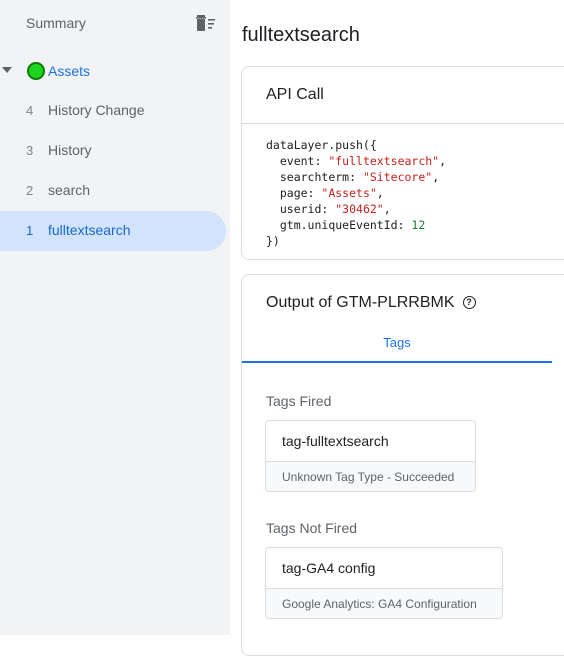 The width and height of the screenshot is (564, 656). What do you see at coordinates (30, 150) in the screenshot?
I see `event-number: 3` at bounding box center [30, 150].